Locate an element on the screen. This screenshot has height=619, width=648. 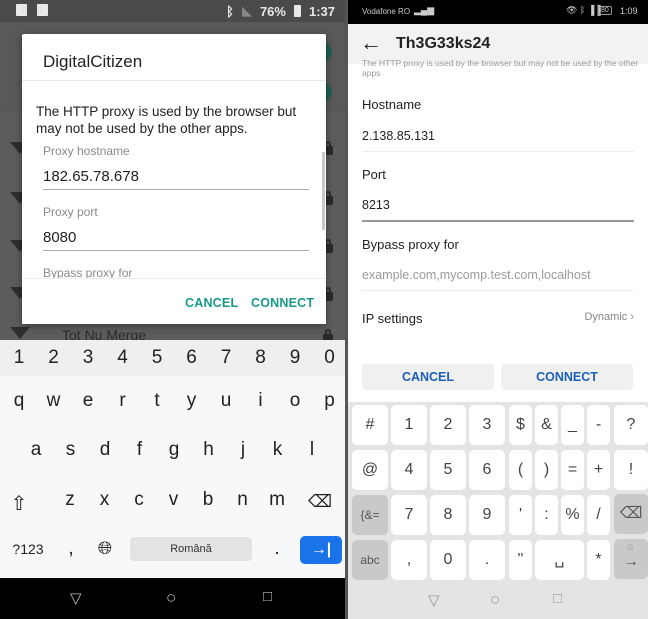
key: ) is located at coordinates (546, 470).